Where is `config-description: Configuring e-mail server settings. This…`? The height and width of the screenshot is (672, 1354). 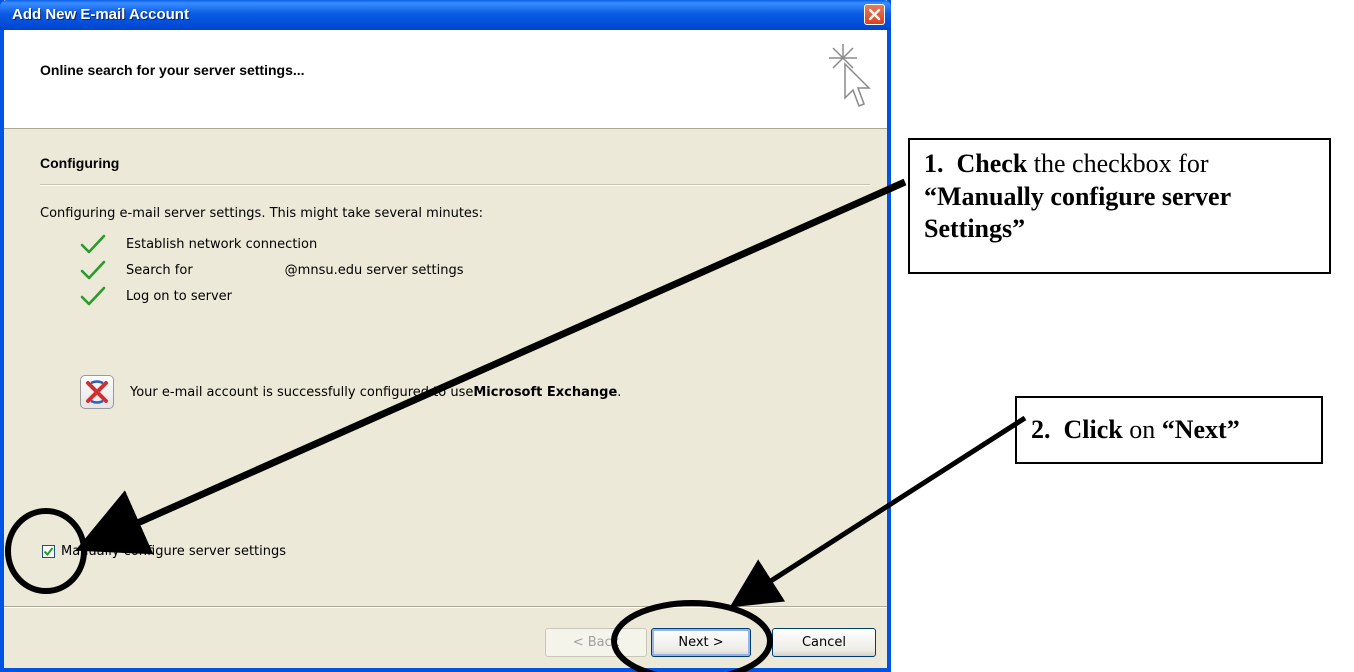 config-description: Configuring e-mail server settings. This… is located at coordinates (262, 213).